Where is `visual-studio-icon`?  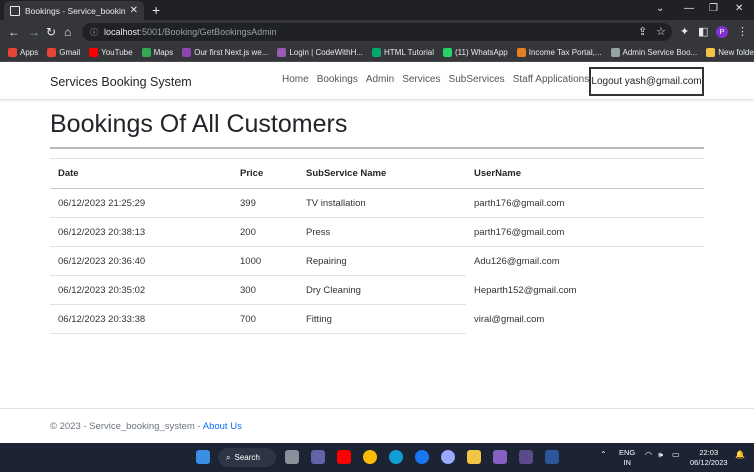
visual-studio-icon is located at coordinates (500, 457).